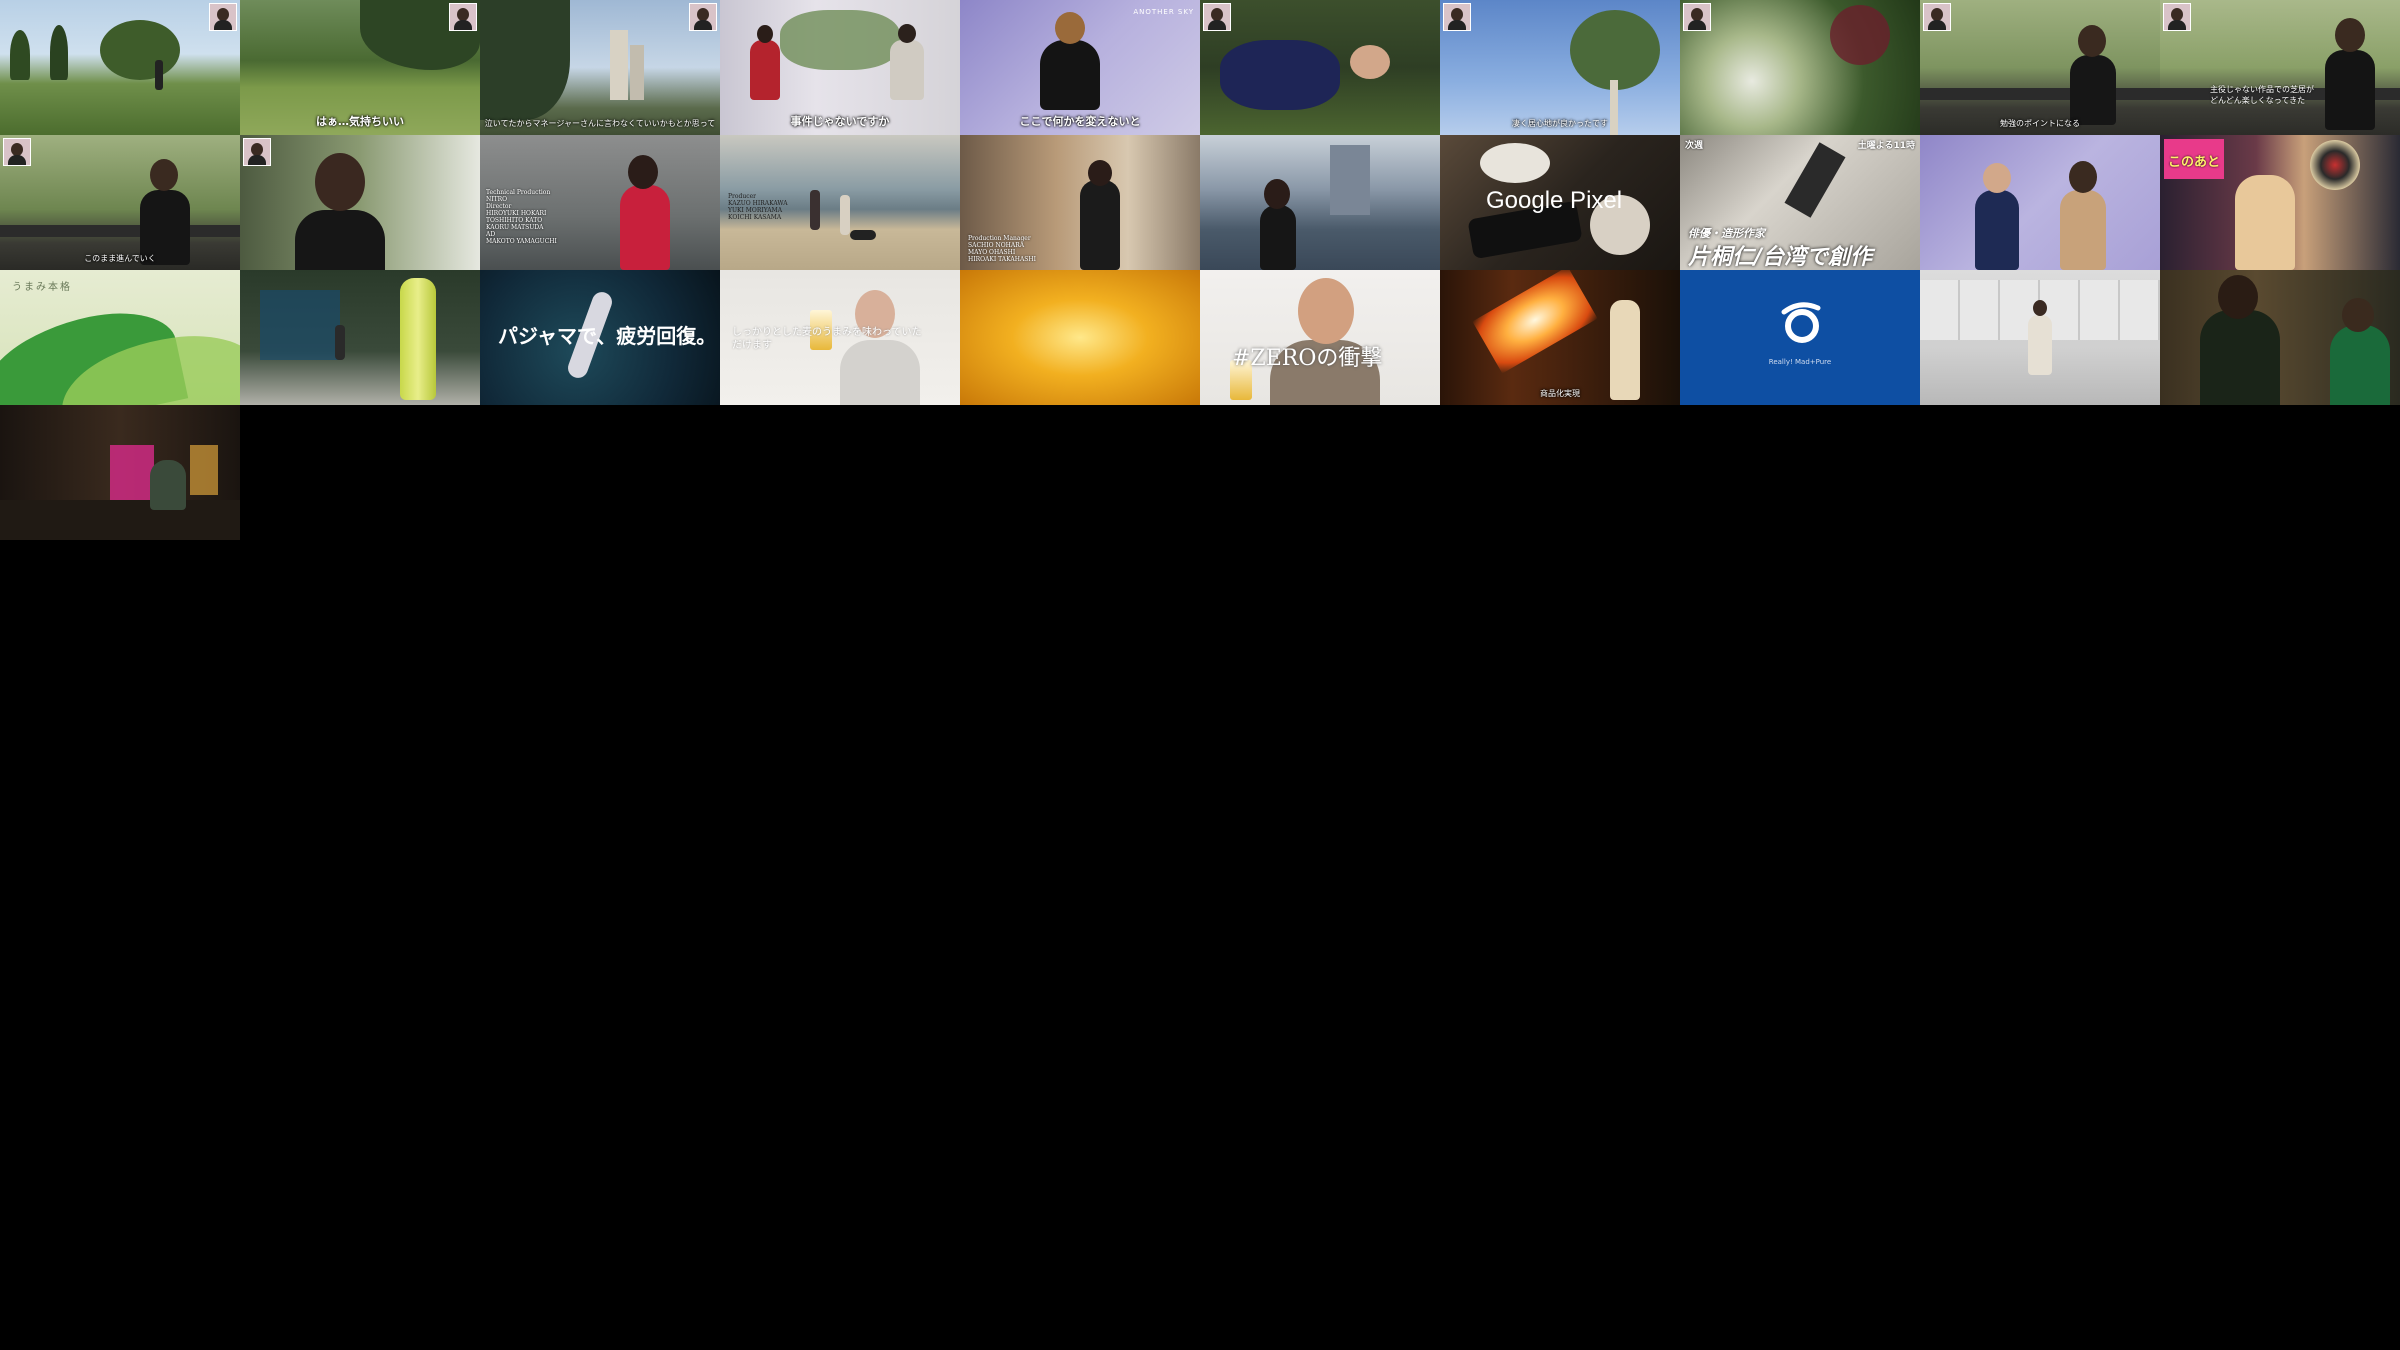  What do you see at coordinates (2040, 123) in the screenshot?
I see `subtitle-caption: 勉強のポイントになる` at bounding box center [2040, 123].